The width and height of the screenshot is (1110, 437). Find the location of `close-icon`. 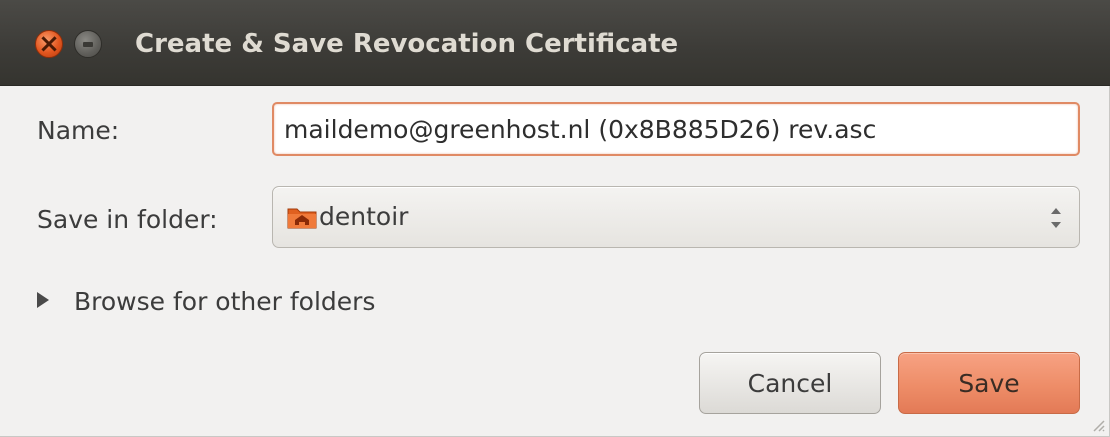

close-icon is located at coordinates (49, 44).